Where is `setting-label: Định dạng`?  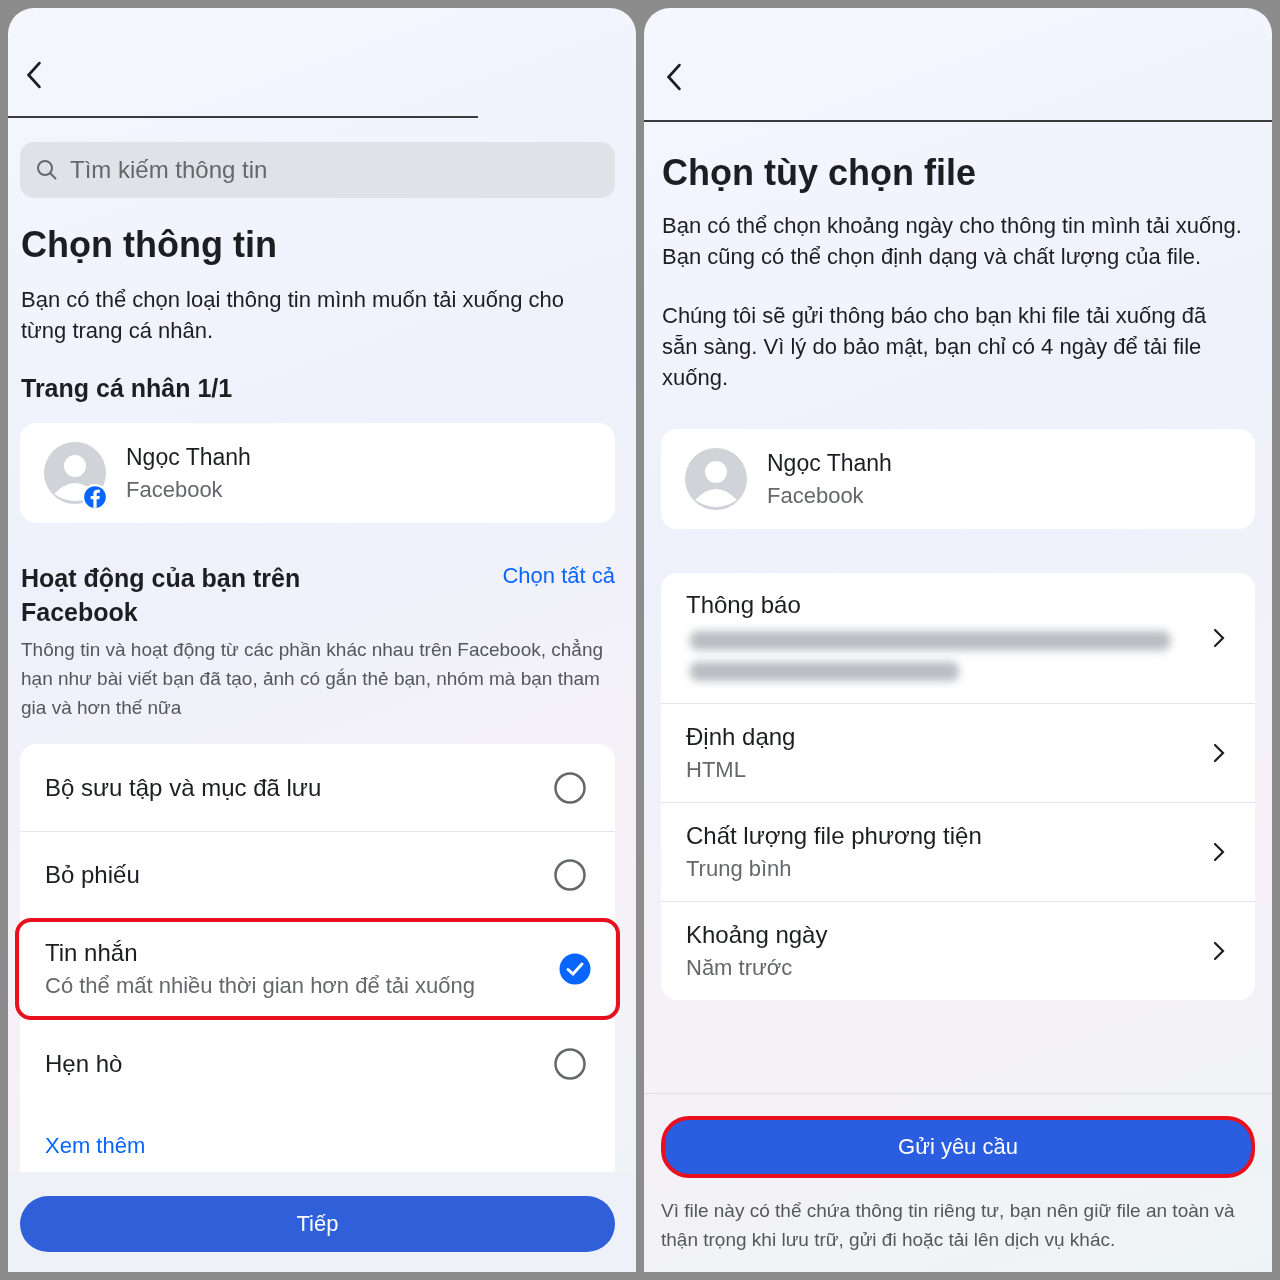 setting-label: Định dạng is located at coordinates (741, 737).